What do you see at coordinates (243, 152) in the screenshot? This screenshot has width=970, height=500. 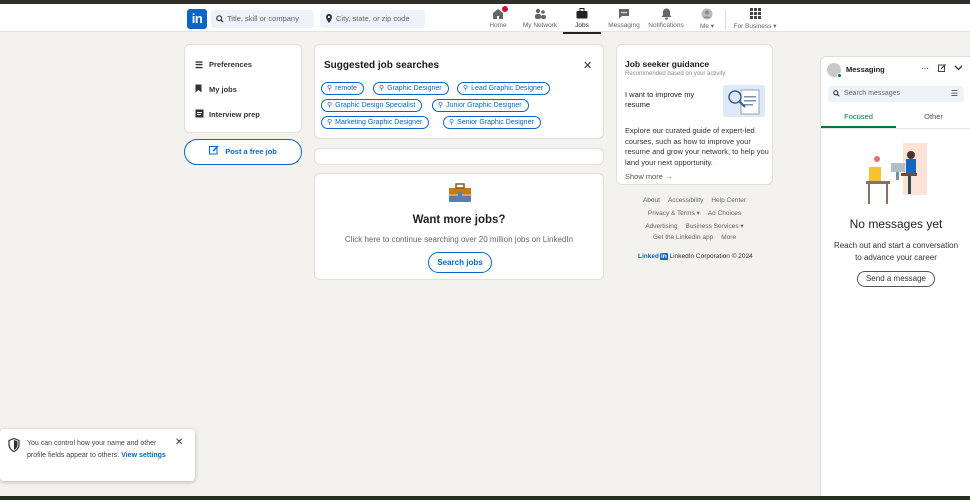 I see `post-free-job-button: Post a free job` at bounding box center [243, 152].